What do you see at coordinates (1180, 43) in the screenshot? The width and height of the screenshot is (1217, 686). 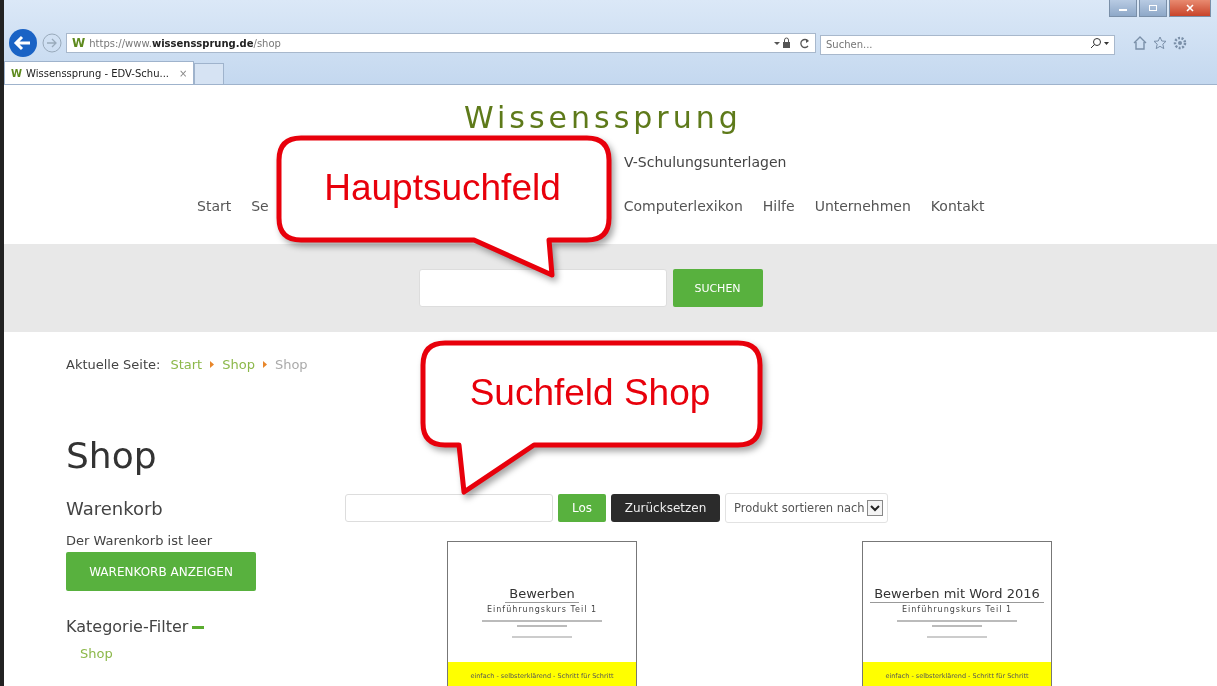 I see `settings-icon` at bounding box center [1180, 43].